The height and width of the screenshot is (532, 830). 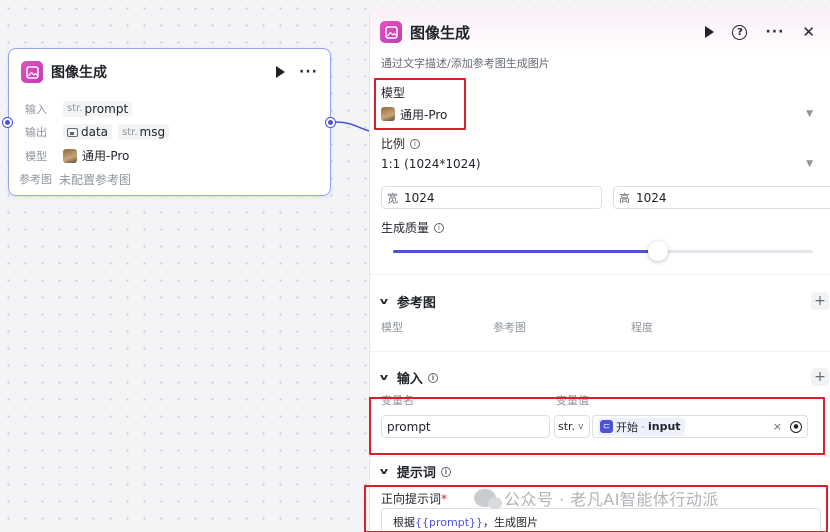 I want to click on quality-slider, so click(x=603, y=251).